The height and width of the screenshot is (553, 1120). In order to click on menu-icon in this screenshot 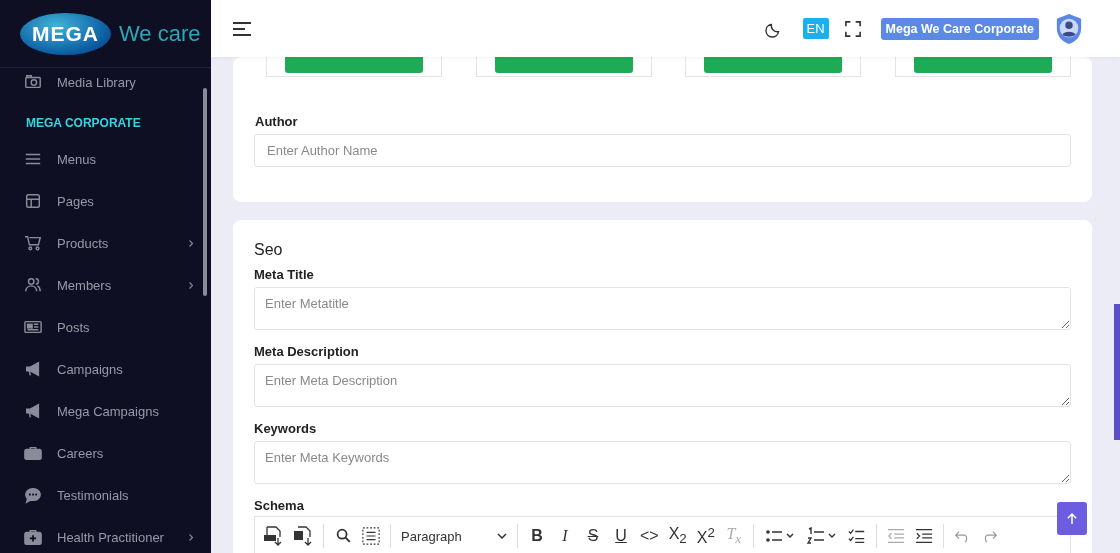, I will do `click(242, 28)`.